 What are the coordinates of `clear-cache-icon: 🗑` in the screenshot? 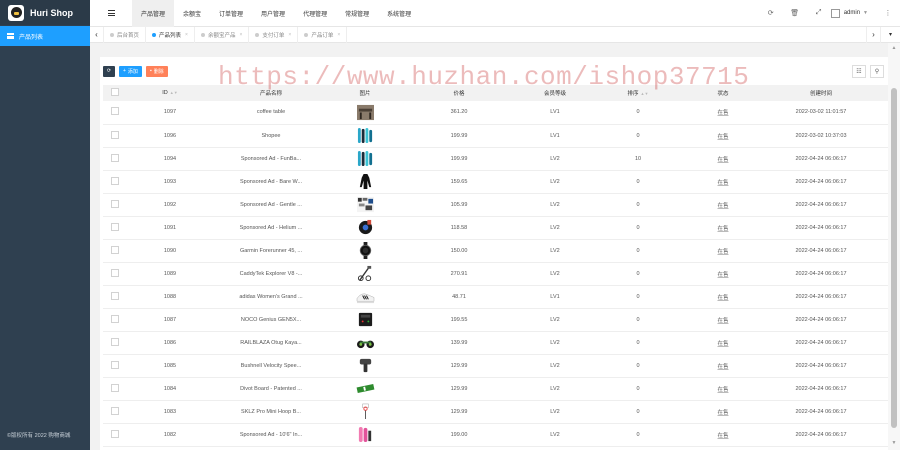 It's located at (795, 13).